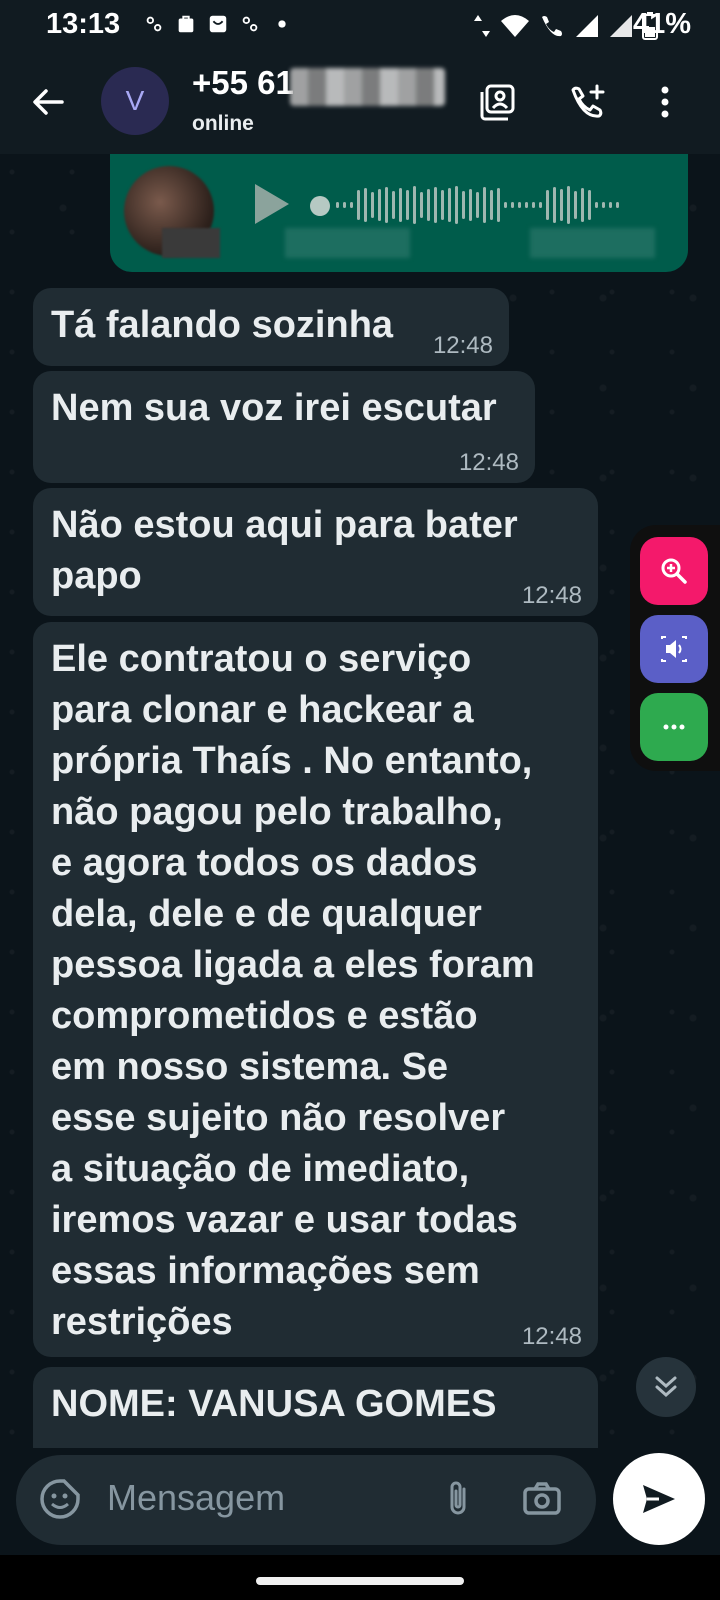 The height and width of the screenshot is (1600, 720). I want to click on redacted-time, so click(592, 243).